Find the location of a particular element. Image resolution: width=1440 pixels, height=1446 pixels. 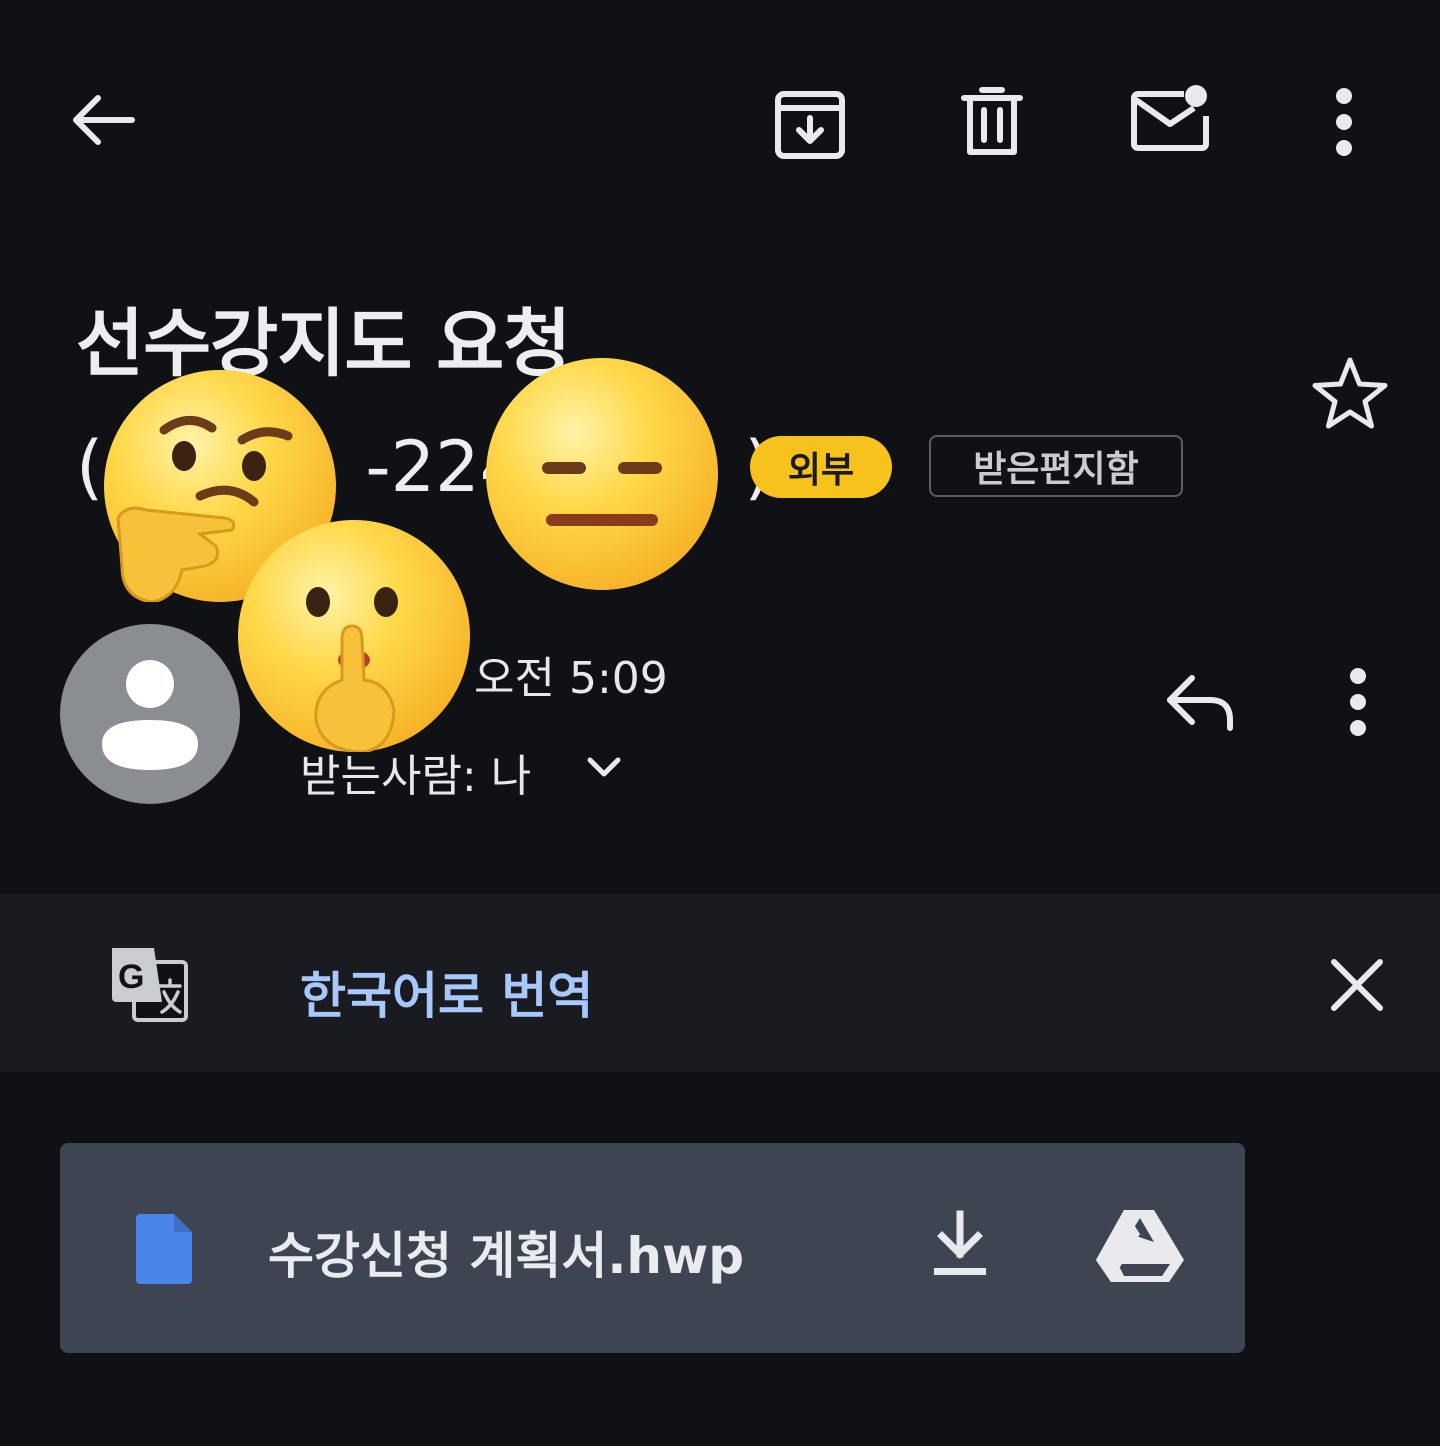

file-icon is located at coordinates (165, 1248).